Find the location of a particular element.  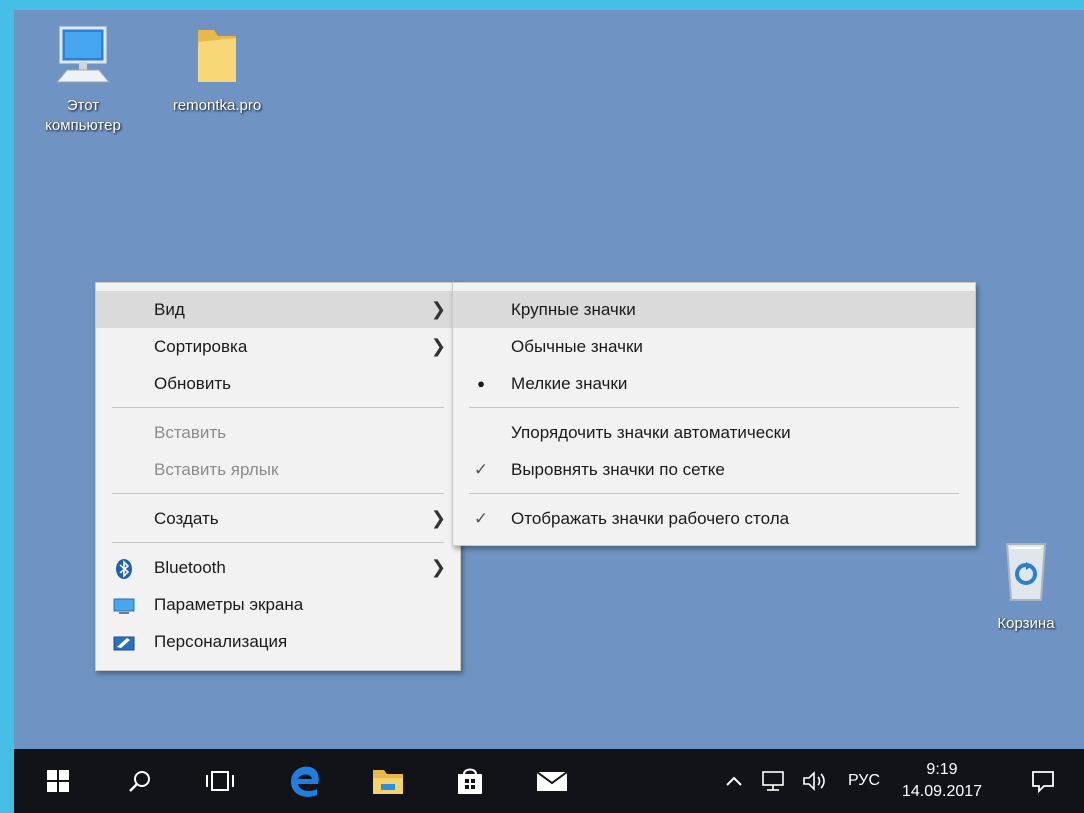

submenu-item-show-desktop-icons: ✓ Отображать значки рабочего стола is located at coordinates (714, 518).